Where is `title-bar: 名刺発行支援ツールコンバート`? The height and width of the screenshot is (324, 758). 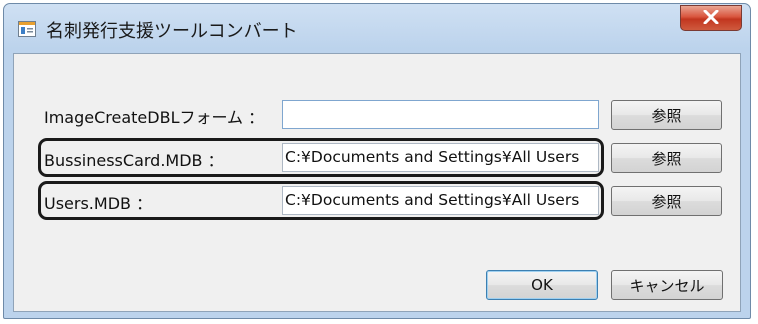
title-bar: 名刺発行支援ツールコンバート is located at coordinates (377, 27).